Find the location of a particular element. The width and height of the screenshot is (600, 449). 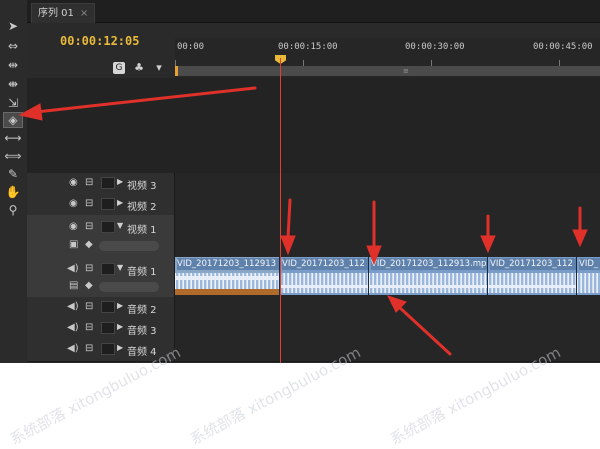

rate-stretch-tool-icon: ⇲ is located at coordinates (13, 103).